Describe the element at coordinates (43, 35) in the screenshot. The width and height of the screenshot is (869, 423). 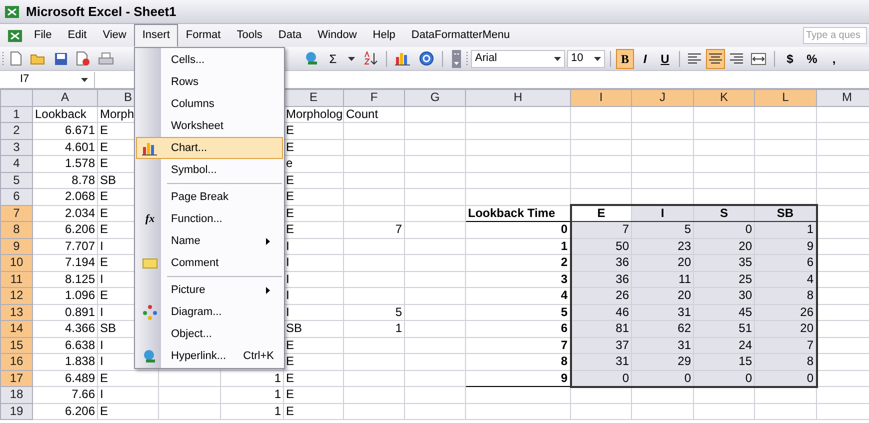
I see `menu-item: File` at that location.